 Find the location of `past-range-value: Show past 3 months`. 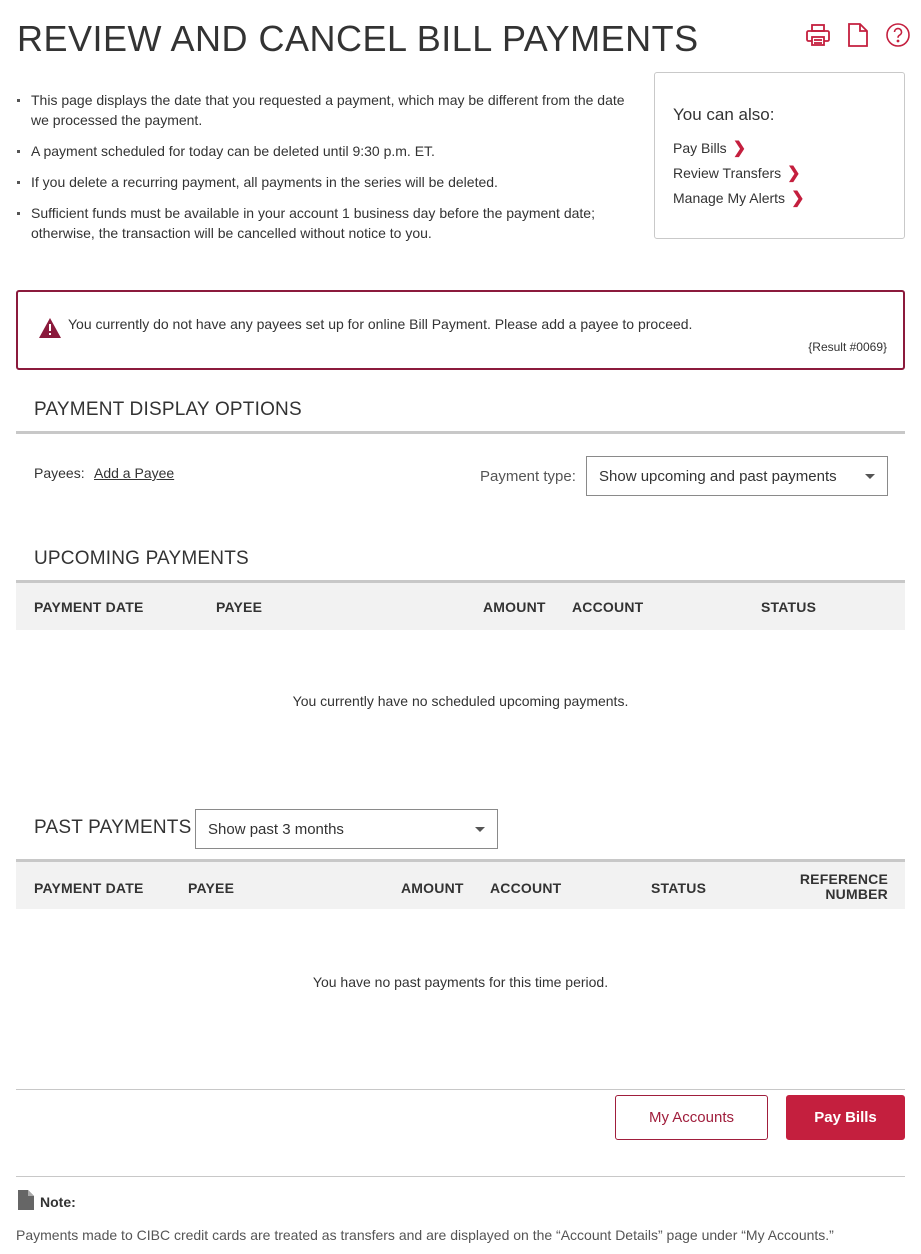

past-range-value: Show past 3 months is located at coordinates (276, 829).